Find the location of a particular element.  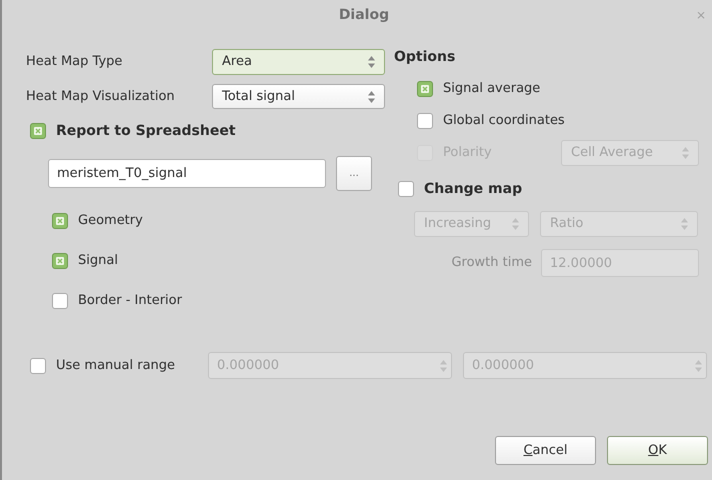

checkbox-label: Change map is located at coordinates (473, 189).